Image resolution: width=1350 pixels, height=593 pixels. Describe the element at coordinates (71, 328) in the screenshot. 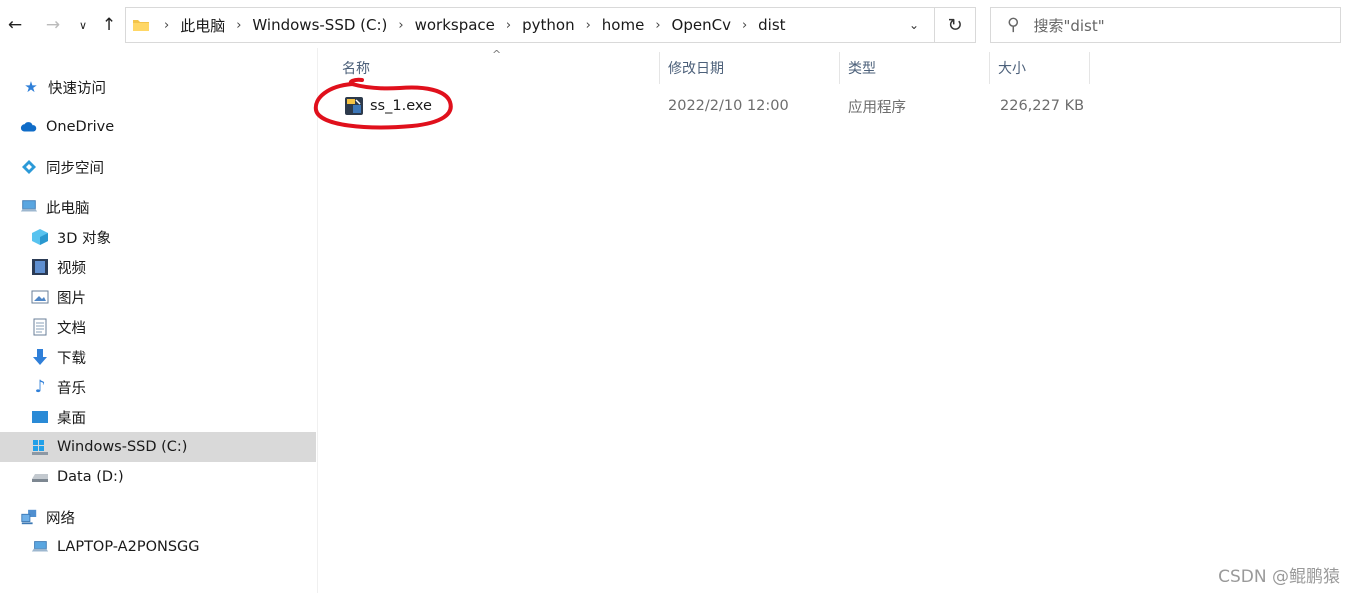

I see `sidebar-item-label: 文档` at that location.